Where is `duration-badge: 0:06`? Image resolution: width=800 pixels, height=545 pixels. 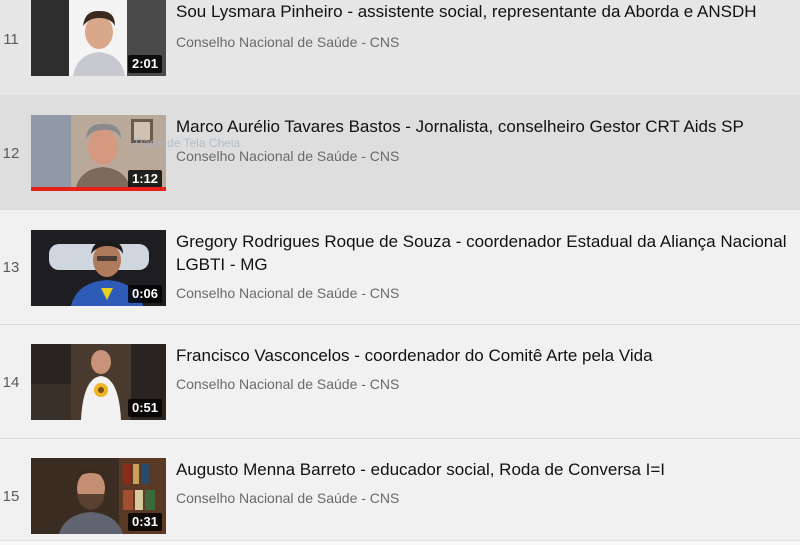
duration-badge: 0:06 is located at coordinates (144, 294).